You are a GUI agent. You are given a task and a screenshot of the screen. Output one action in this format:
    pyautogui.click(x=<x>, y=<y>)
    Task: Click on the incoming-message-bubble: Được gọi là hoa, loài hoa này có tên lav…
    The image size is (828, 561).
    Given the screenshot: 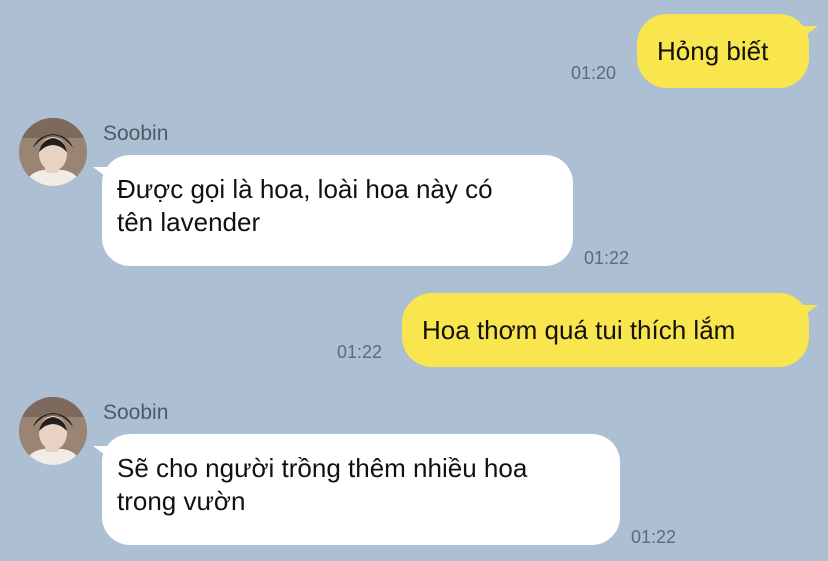 What is the action you would take?
    pyautogui.click(x=333, y=210)
    